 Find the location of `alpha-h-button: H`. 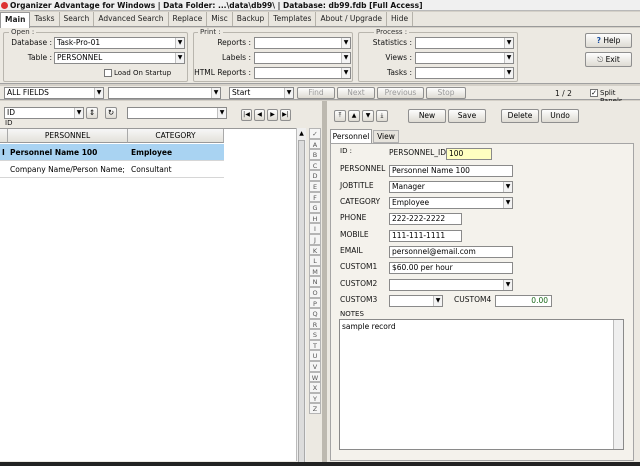

alpha-h-button: H is located at coordinates (315, 218).